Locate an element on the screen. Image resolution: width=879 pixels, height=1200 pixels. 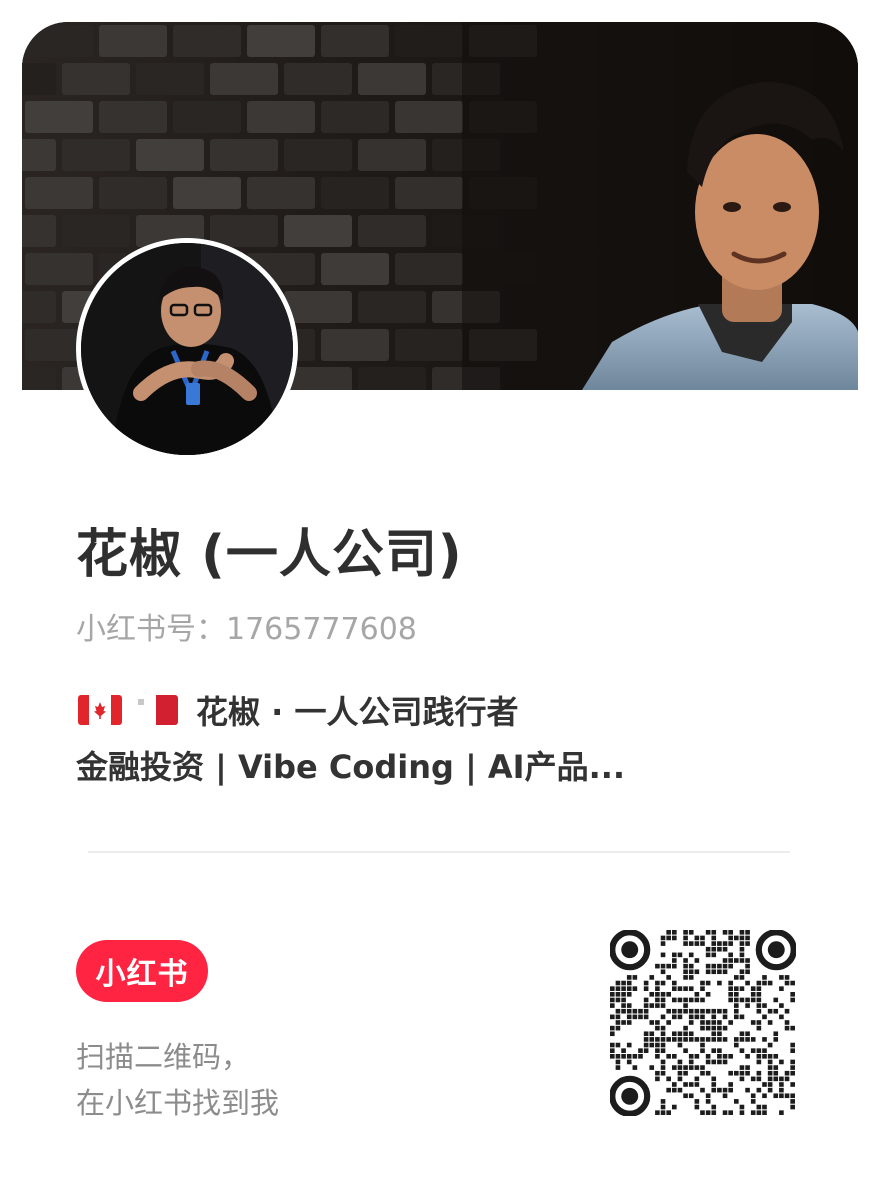
bio-line-1: 花椒 · 一人公司践行者 is located at coordinates (297, 710).